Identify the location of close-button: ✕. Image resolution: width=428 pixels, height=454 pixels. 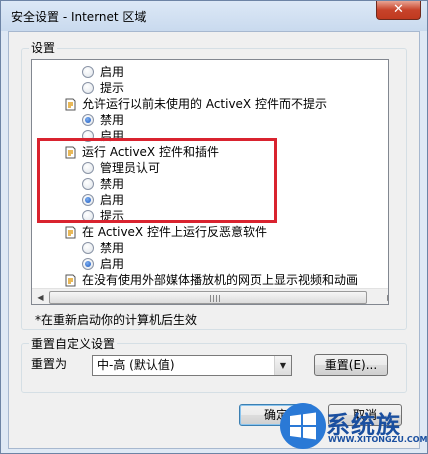
(398, 10).